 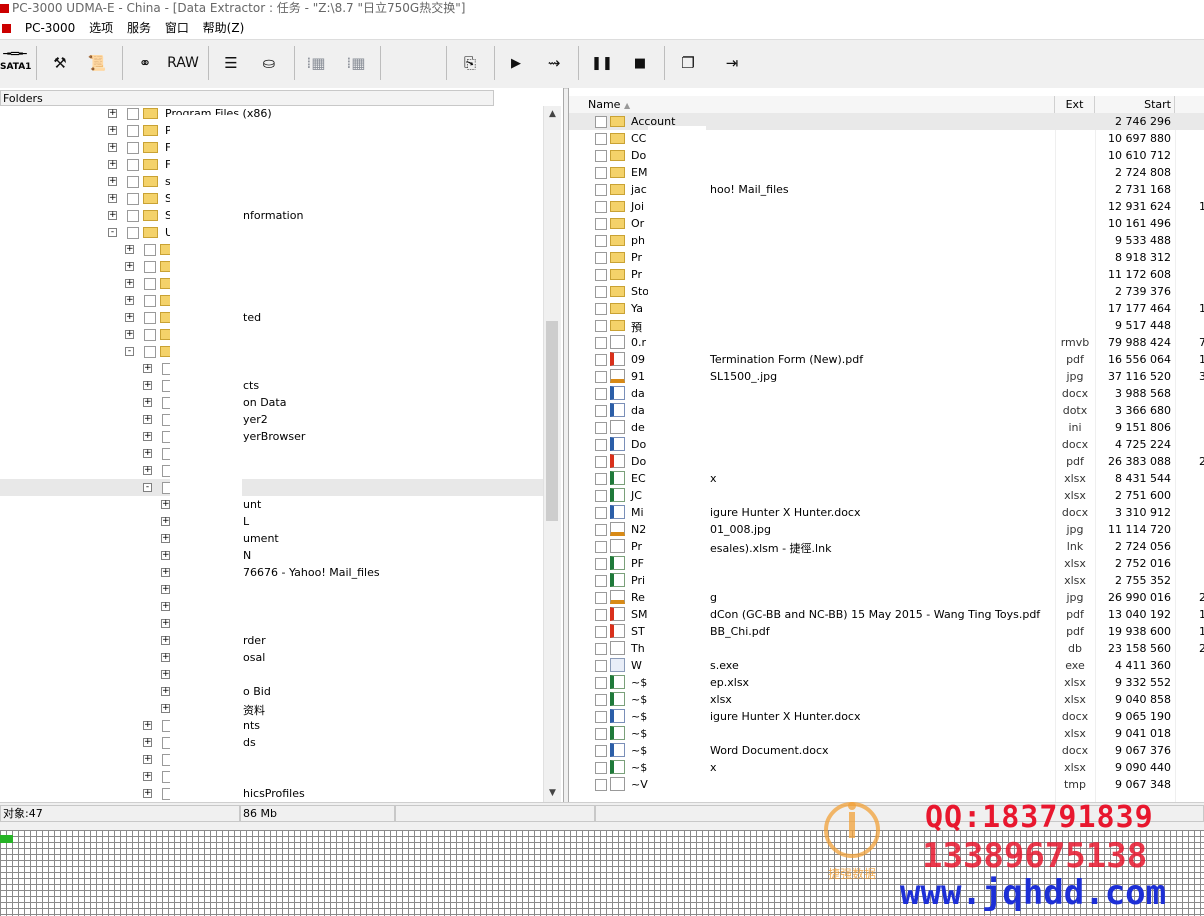 I want to click on copy-windows-icon: ❐, so click(x=688, y=63).